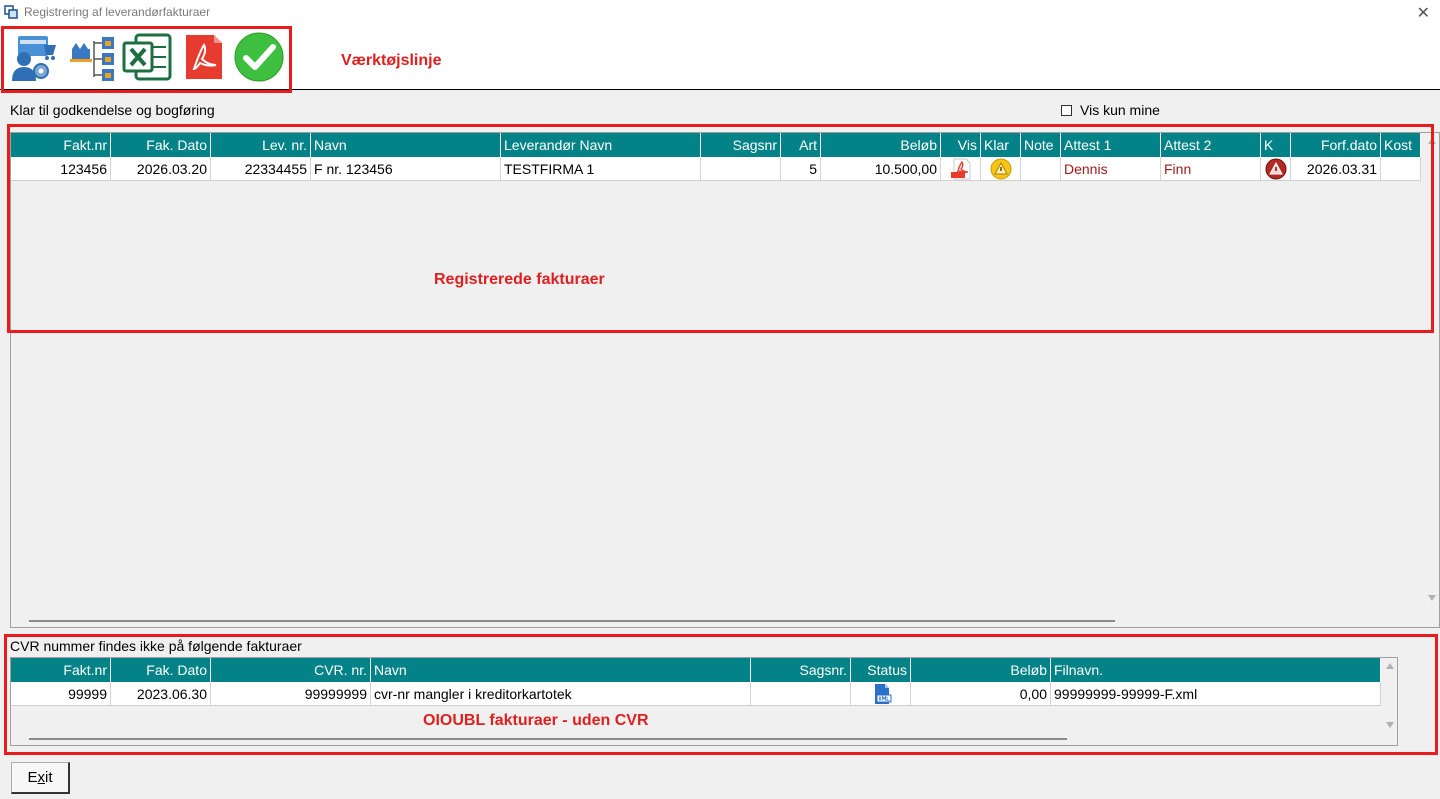 This screenshot has height=799, width=1440. I want to click on col-belob: Beløb, so click(981, 670).